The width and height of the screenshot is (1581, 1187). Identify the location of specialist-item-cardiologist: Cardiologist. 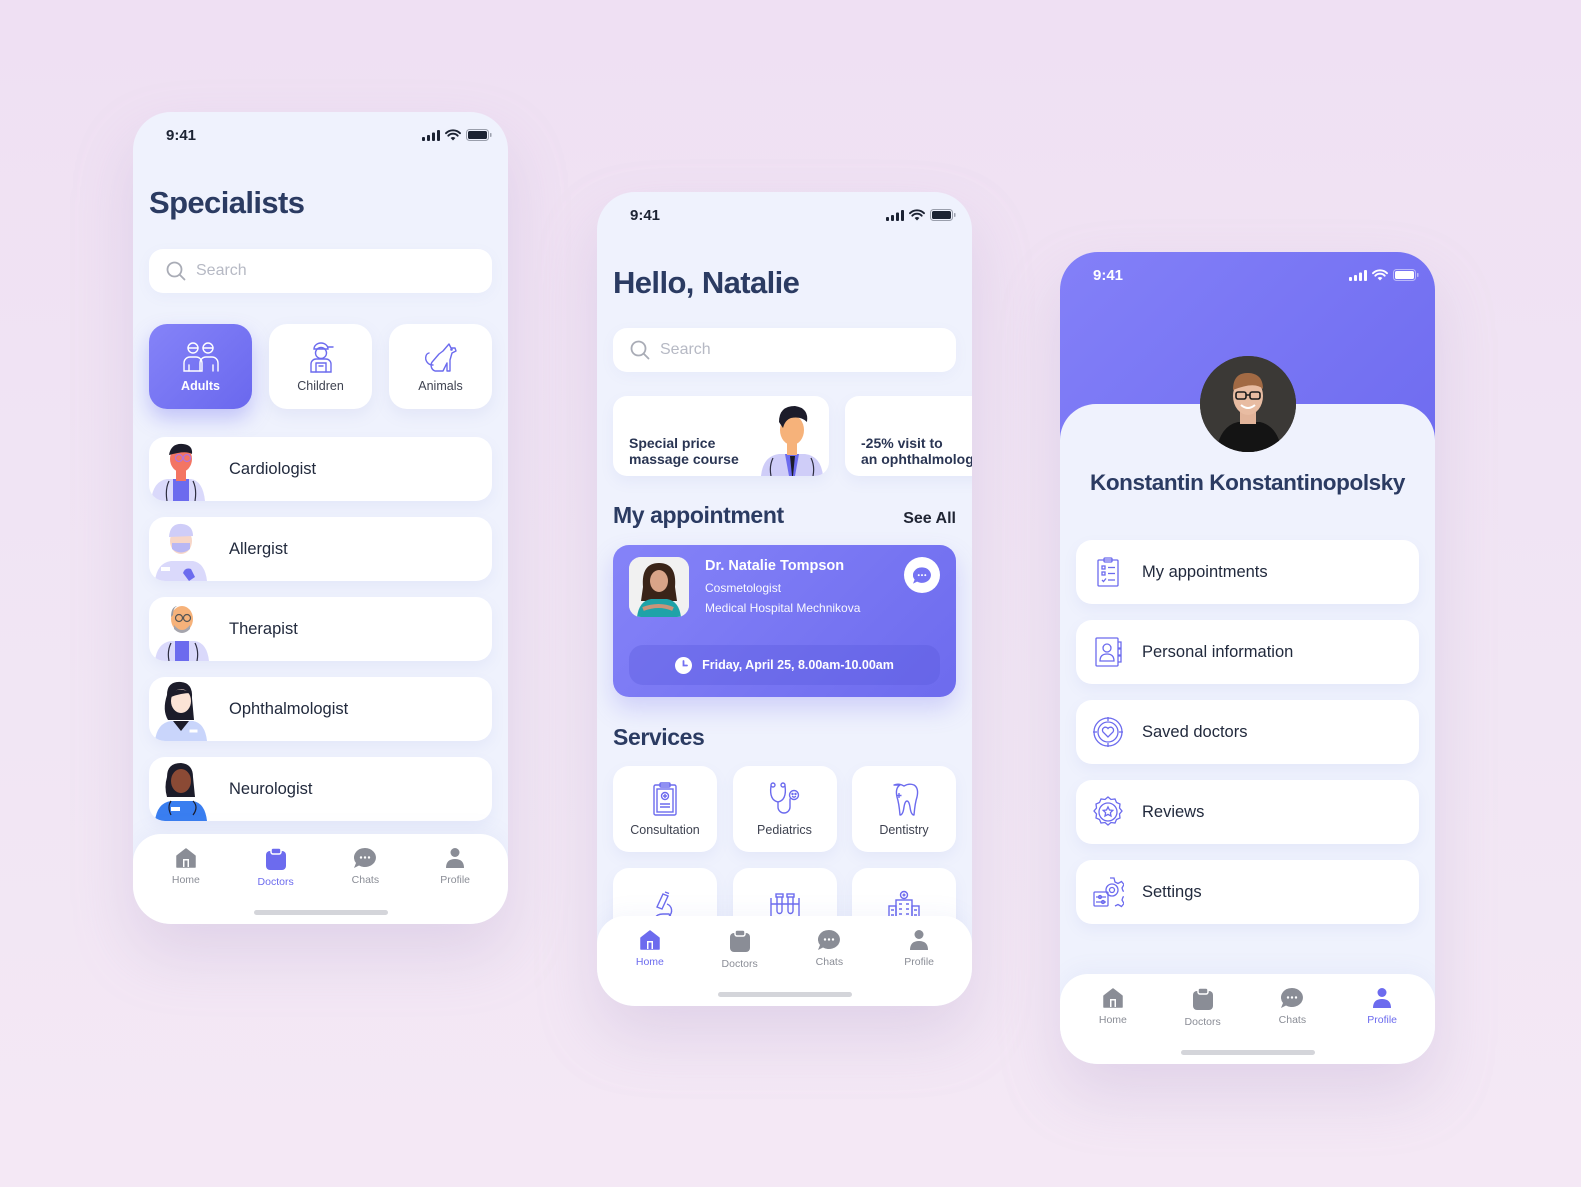
(320, 469).